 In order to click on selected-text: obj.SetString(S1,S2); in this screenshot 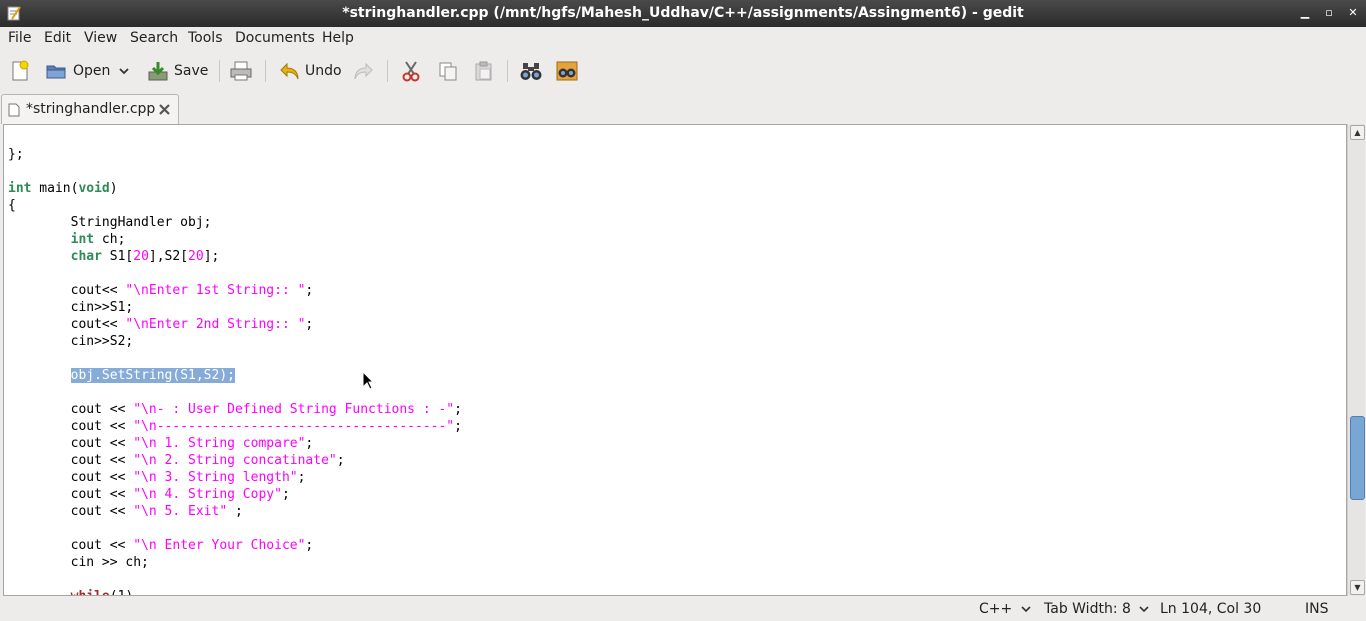, I will do `click(152, 375)`.